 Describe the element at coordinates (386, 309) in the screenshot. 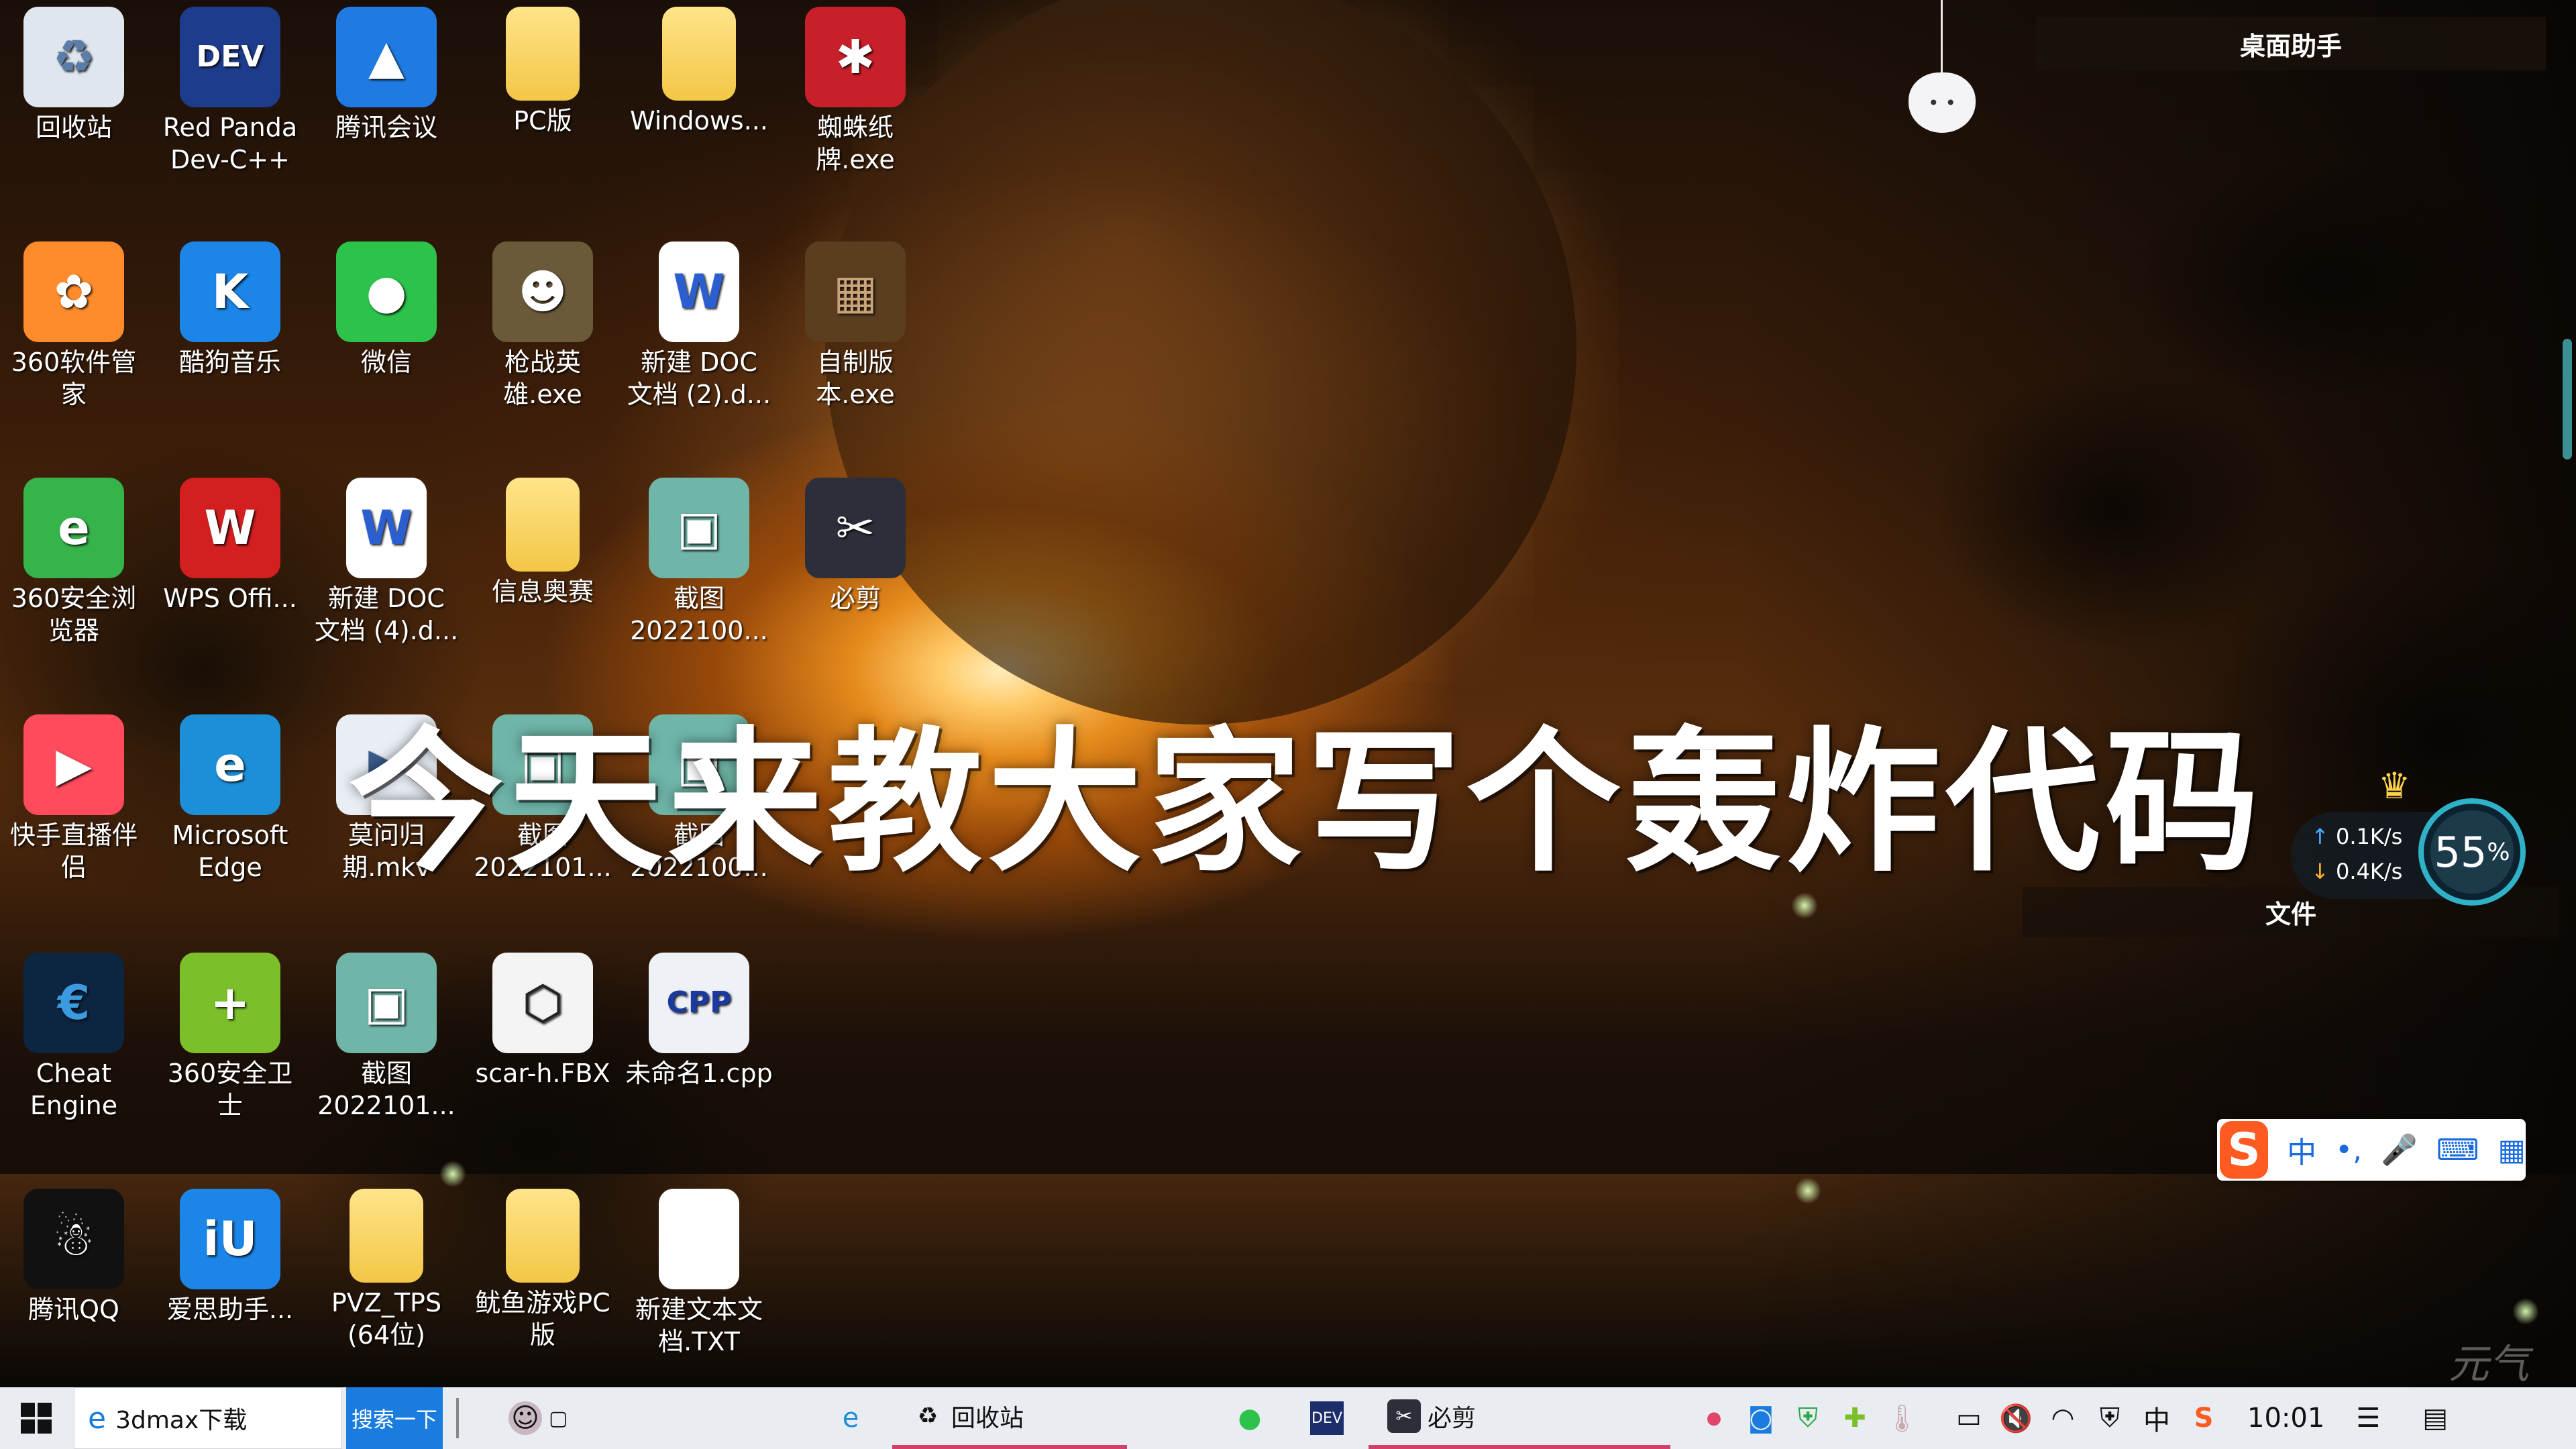

I see `desktop-icon: ● 微信` at that location.